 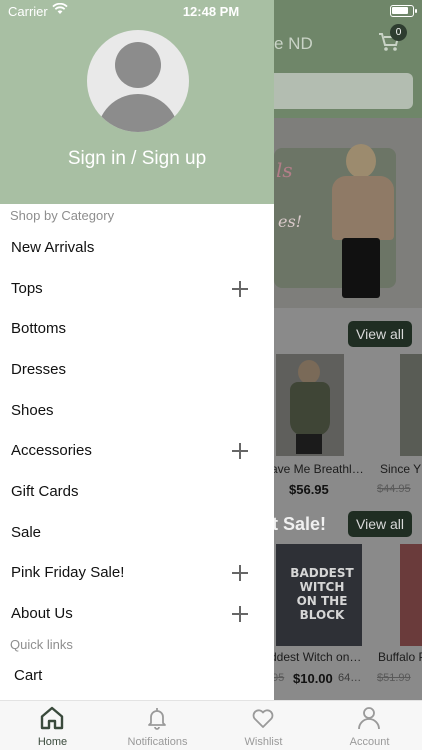 I want to click on menu-item-new-arrivals: New Arrivals, so click(x=137, y=248).